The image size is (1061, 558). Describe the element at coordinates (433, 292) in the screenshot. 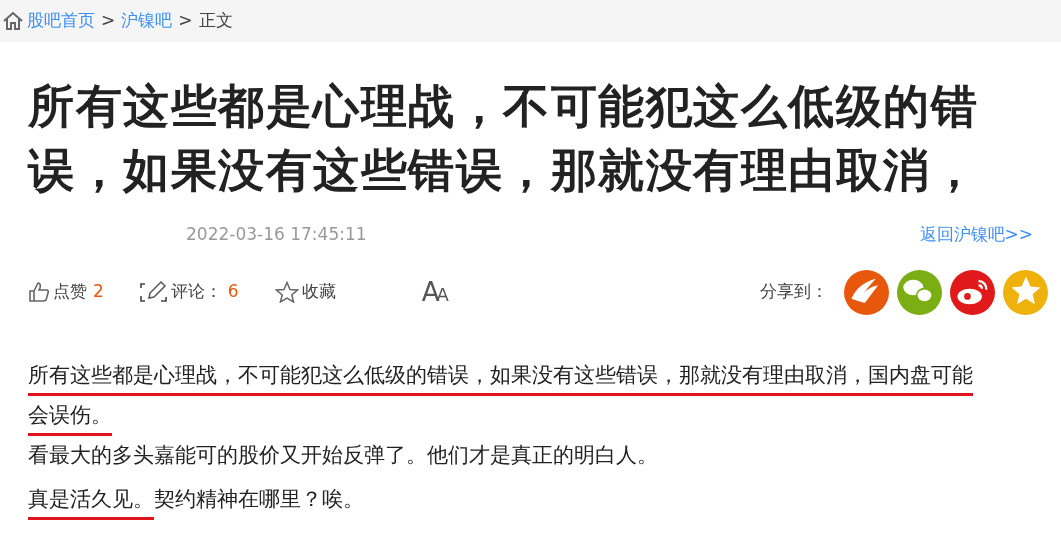

I see `font-size-button: AA` at that location.